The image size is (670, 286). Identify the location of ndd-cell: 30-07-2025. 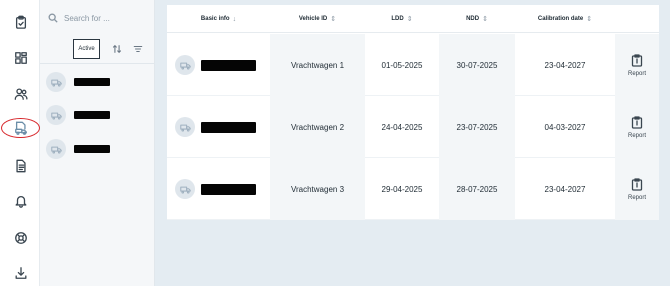
(477, 65).